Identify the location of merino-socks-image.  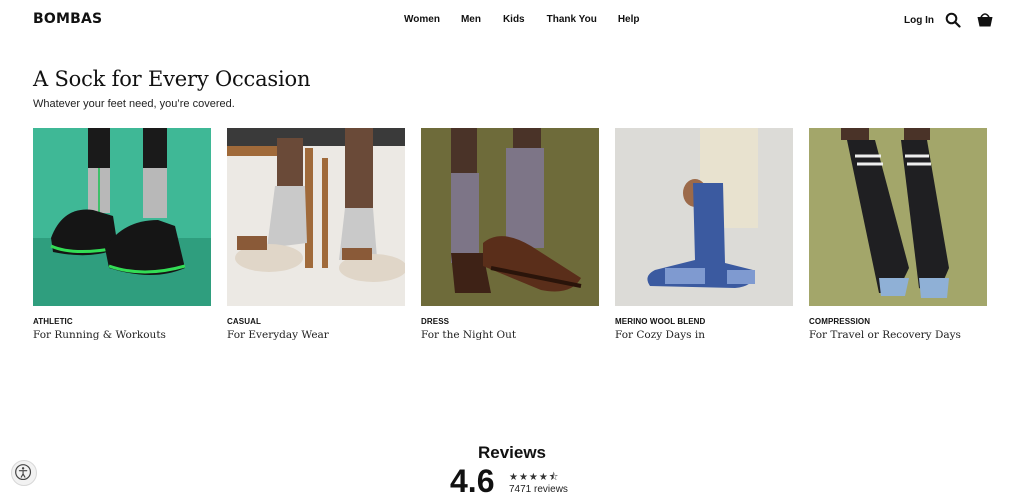
(704, 217).